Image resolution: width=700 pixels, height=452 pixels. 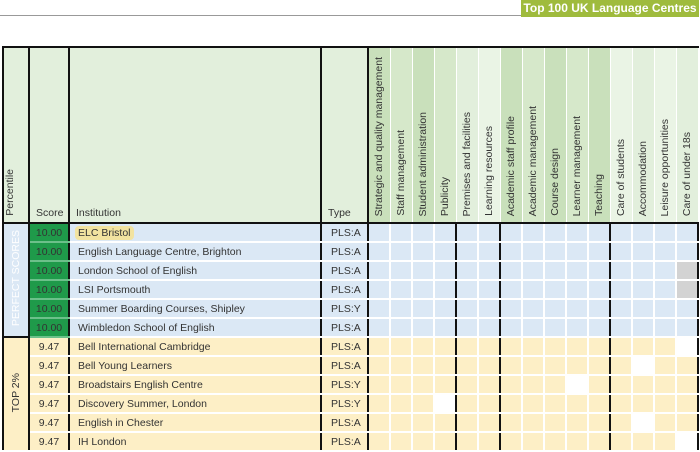 I want to click on institution-type: PLS:Y, so click(x=345, y=385).